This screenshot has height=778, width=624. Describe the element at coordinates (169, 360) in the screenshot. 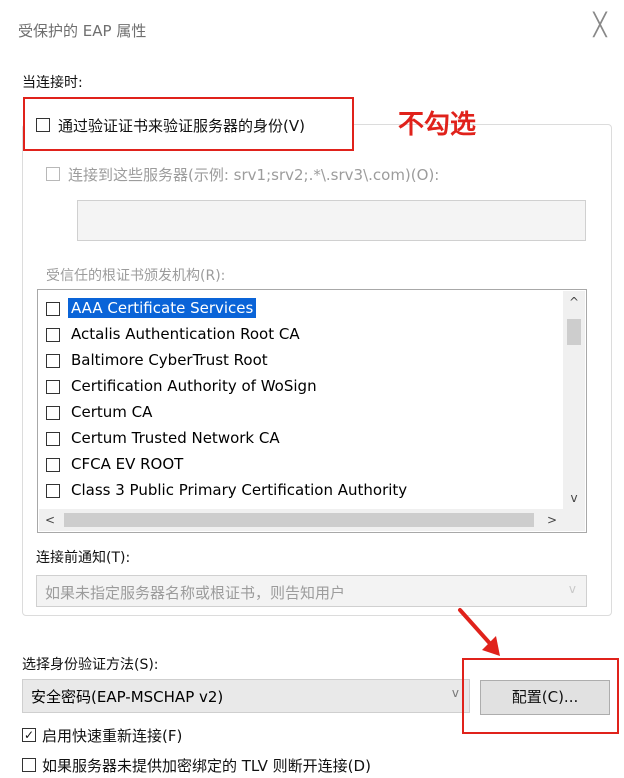

I see `list-item-label: Baltimore CyberTrust Root` at that location.